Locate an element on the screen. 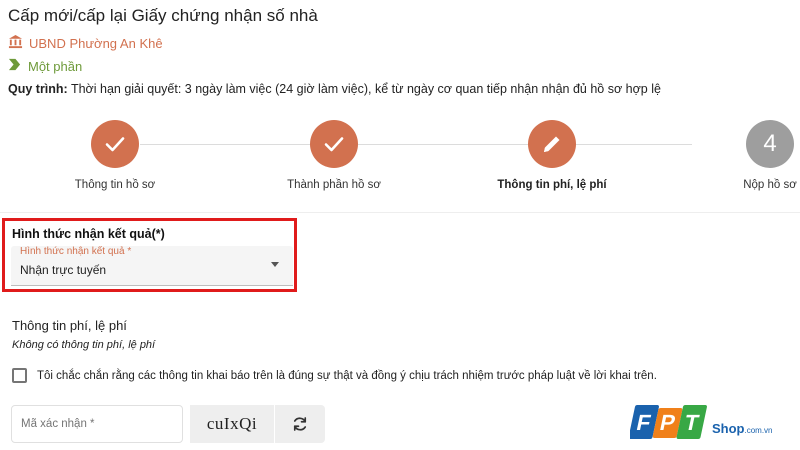  brand-suffix: Shop is located at coordinates (728, 428).